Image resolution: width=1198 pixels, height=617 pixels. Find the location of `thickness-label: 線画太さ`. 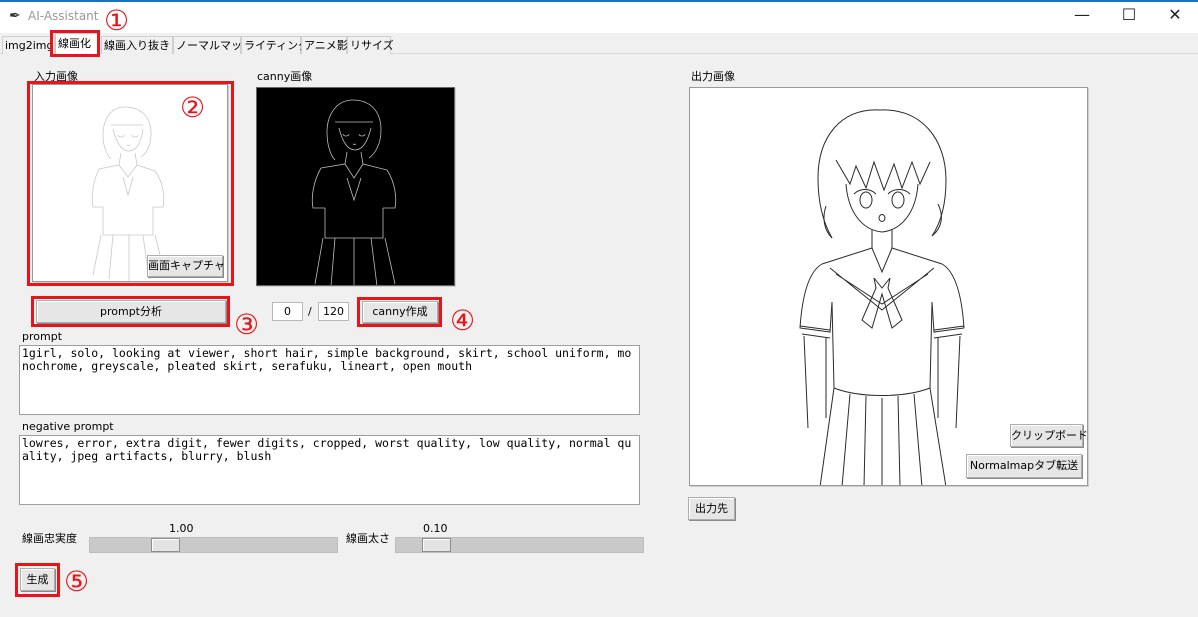

thickness-label: 線画太さ is located at coordinates (368, 538).